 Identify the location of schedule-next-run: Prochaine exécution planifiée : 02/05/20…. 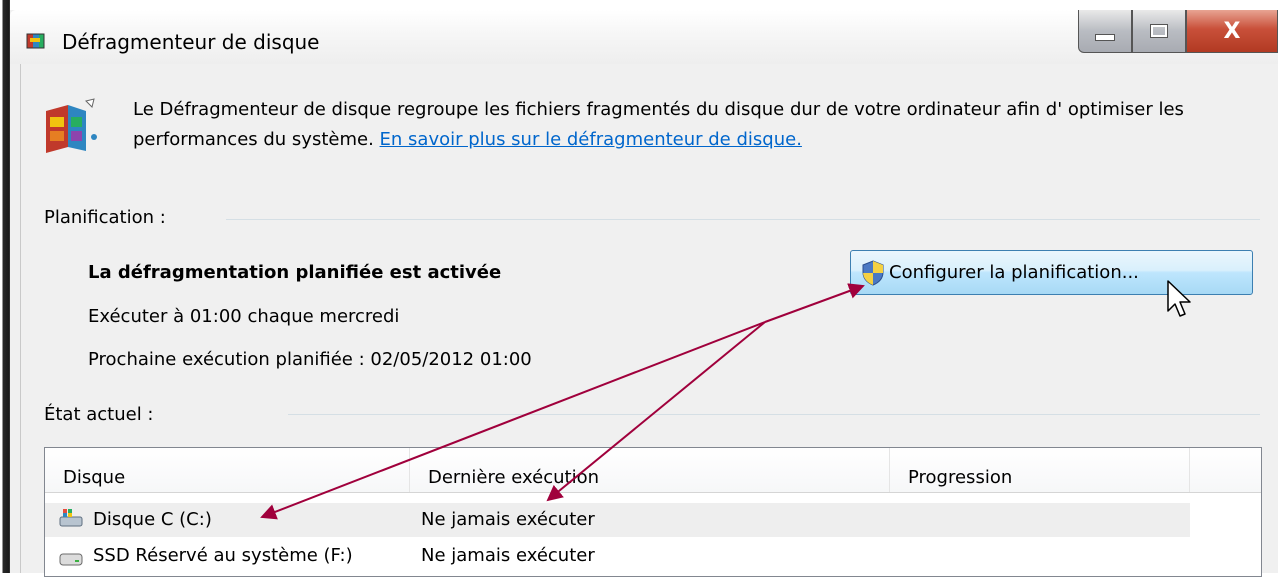
(310, 359).